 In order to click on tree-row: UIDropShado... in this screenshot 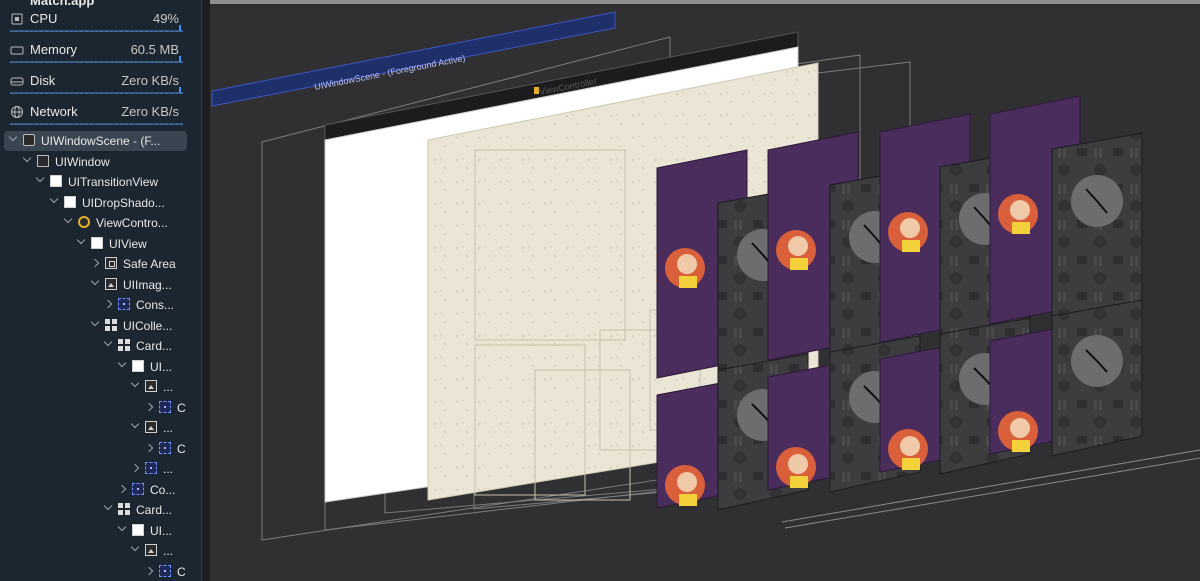, I will do `click(100, 203)`.